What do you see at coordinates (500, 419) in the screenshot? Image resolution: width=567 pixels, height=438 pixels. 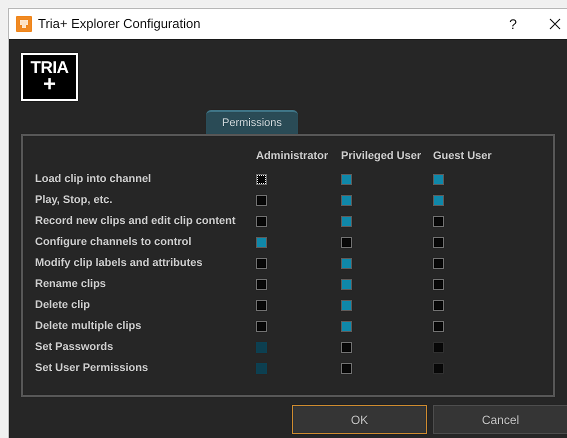 I see `dialog-button: Cancel` at bounding box center [500, 419].